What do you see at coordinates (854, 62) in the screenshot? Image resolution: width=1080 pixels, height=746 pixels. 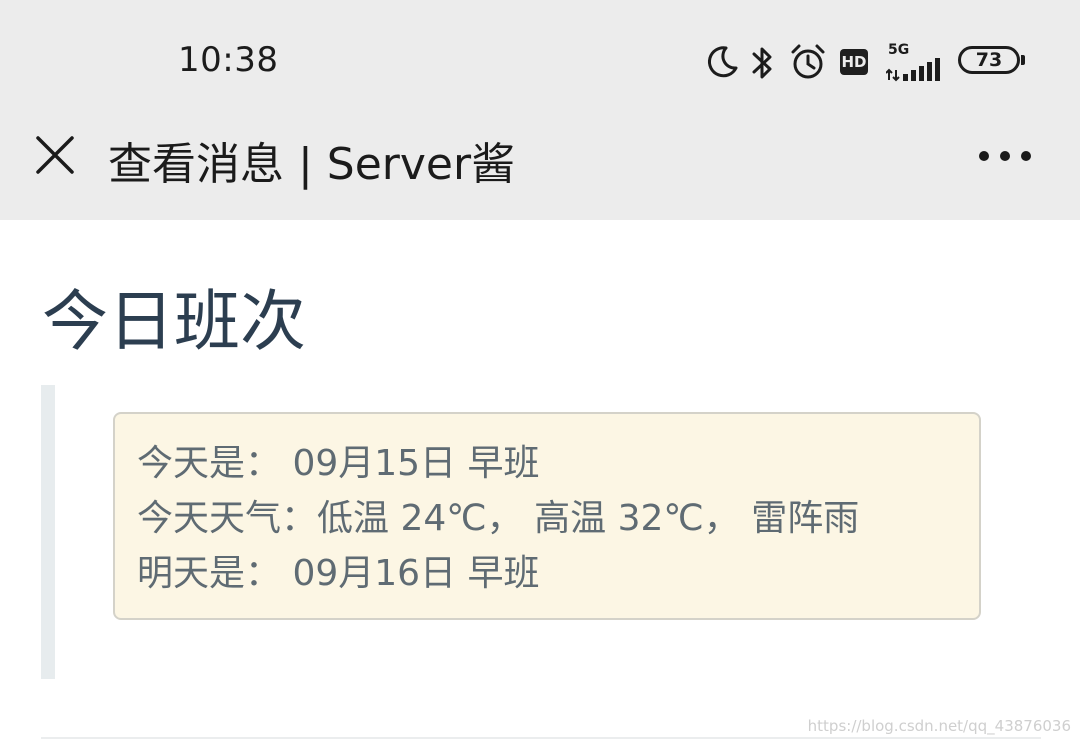 I see `hd-icon: HD` at bounding box center [854, 62].